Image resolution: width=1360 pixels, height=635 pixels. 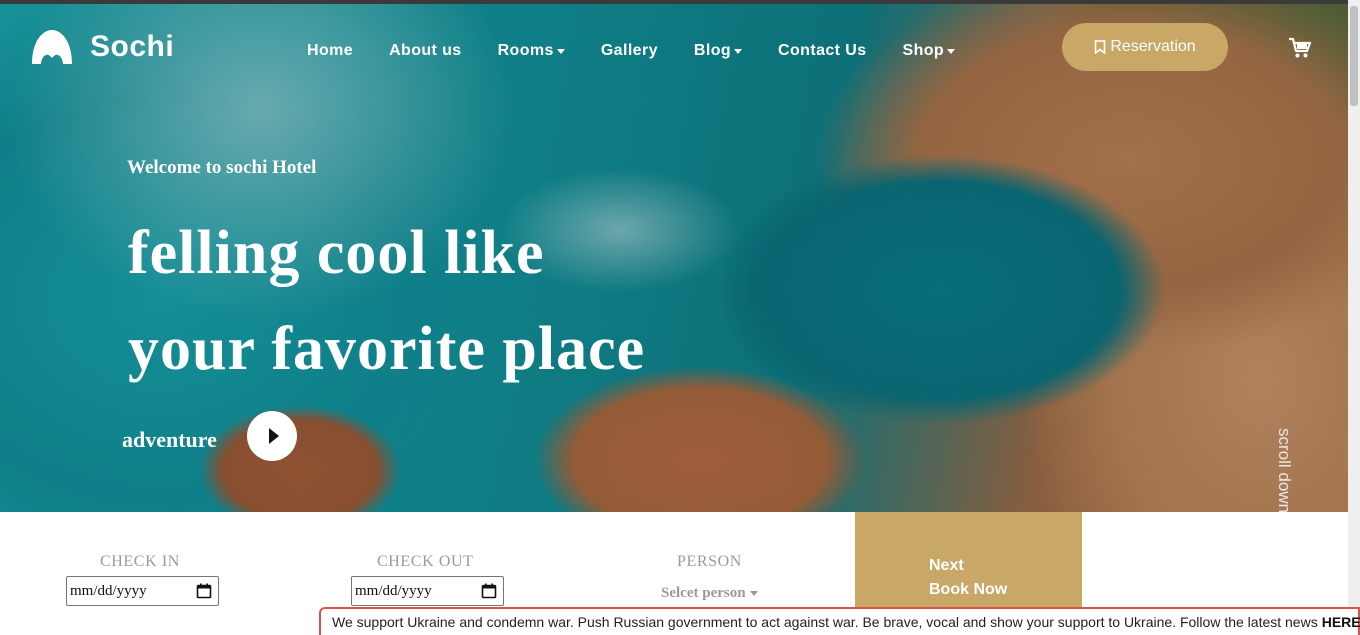 What do you see at coordinates (336, 253) in the screenshot?
I see `hero-headline-line1: felling cool like` at bounding box center [336, 253].